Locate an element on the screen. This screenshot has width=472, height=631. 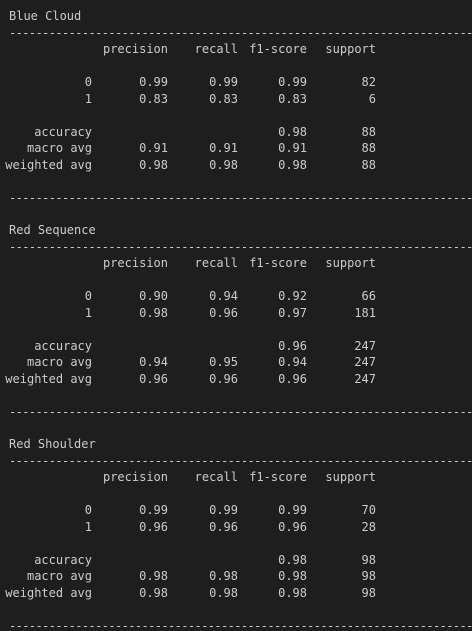
support-value: 66 is located at coordinates (368, 296).